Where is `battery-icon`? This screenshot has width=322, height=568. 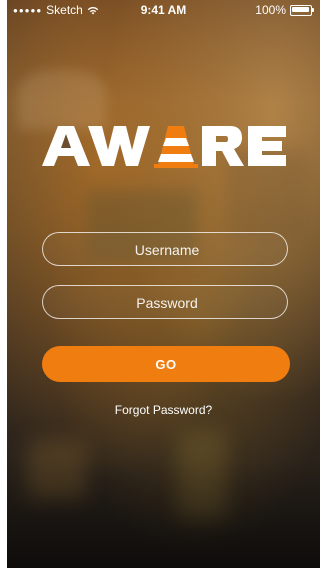
battery-icon is located at coordinates (302, 10).